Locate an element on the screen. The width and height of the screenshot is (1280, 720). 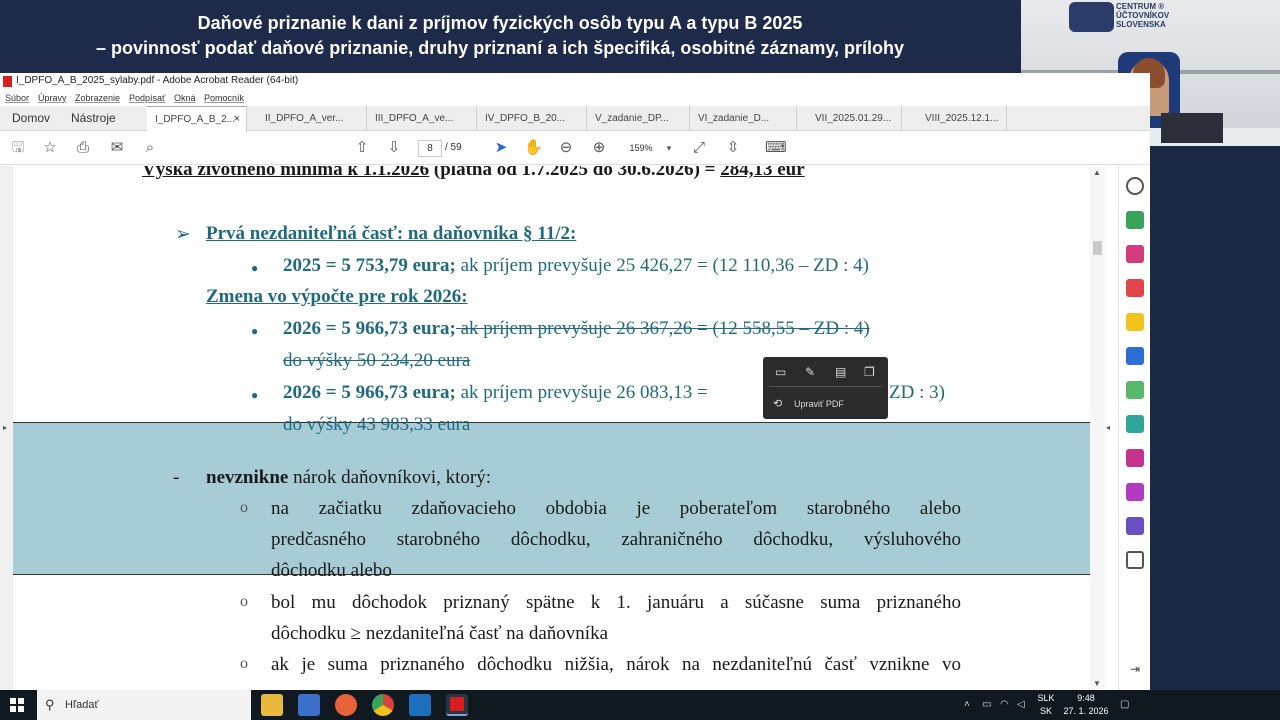
menu-help: Pomocník is located at coordinates (224, 98).